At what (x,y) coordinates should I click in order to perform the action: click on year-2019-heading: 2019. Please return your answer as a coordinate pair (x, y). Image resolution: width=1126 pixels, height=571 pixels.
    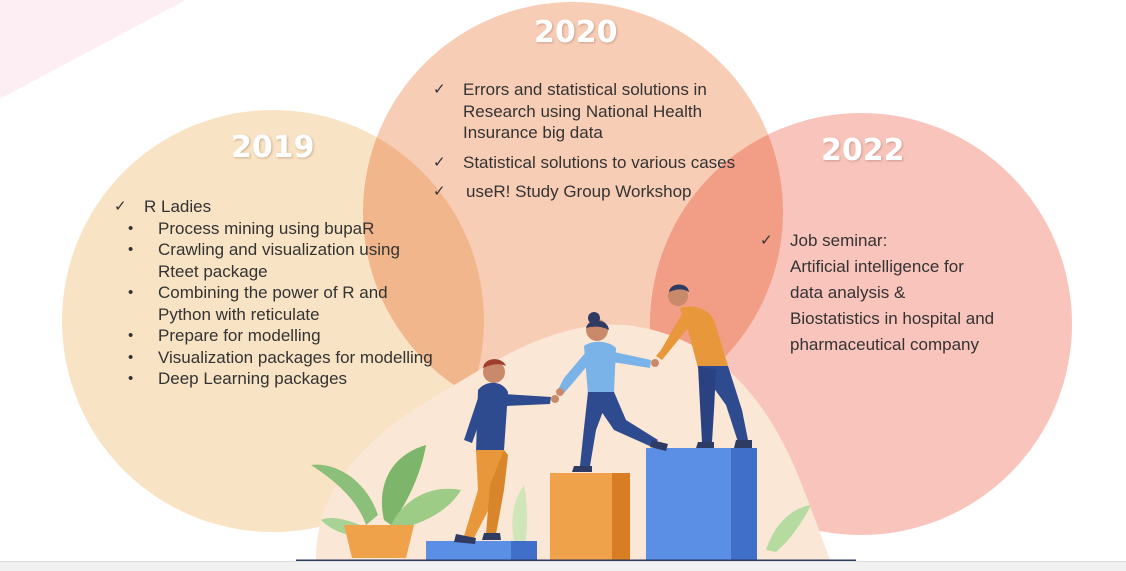
    Looking at the image, I should click on (273, 147).